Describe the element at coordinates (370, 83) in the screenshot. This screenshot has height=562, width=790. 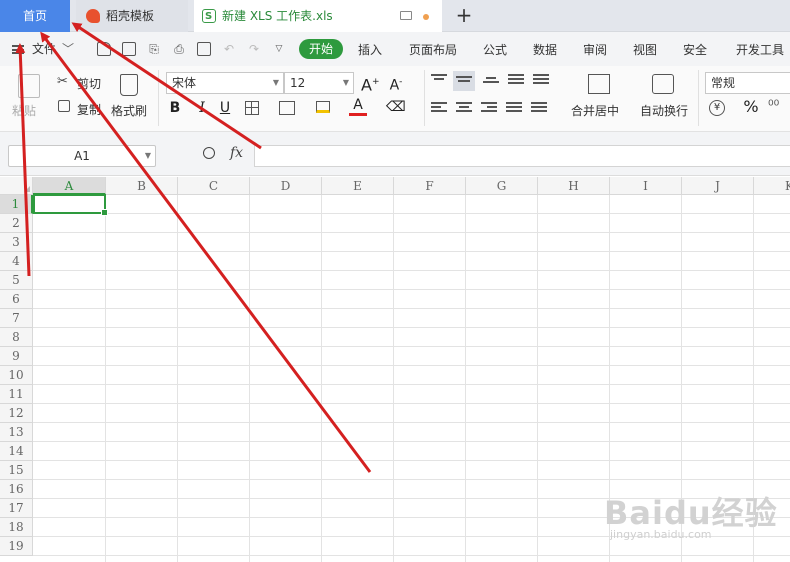
I see `increase-font-icon: A+` at that location.